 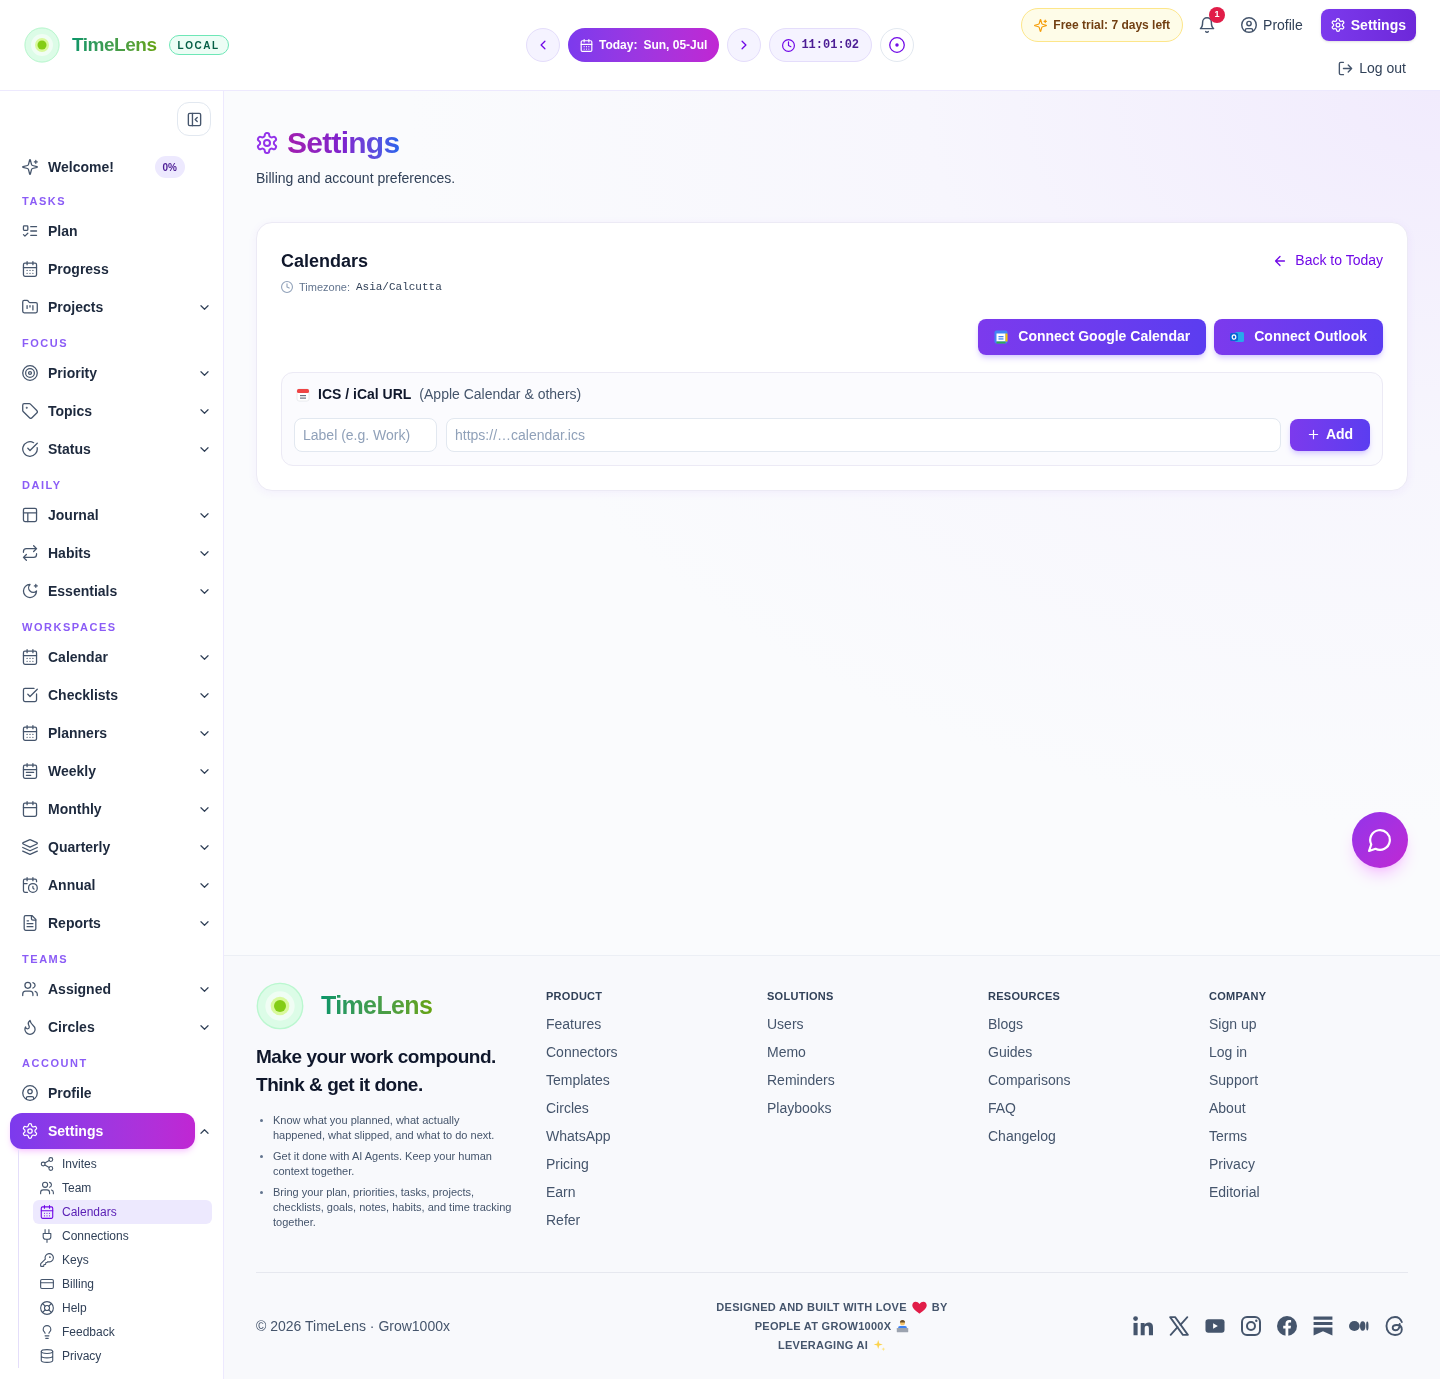 I want to click on sidebar-item: Progress, so click(x=102, y=269).